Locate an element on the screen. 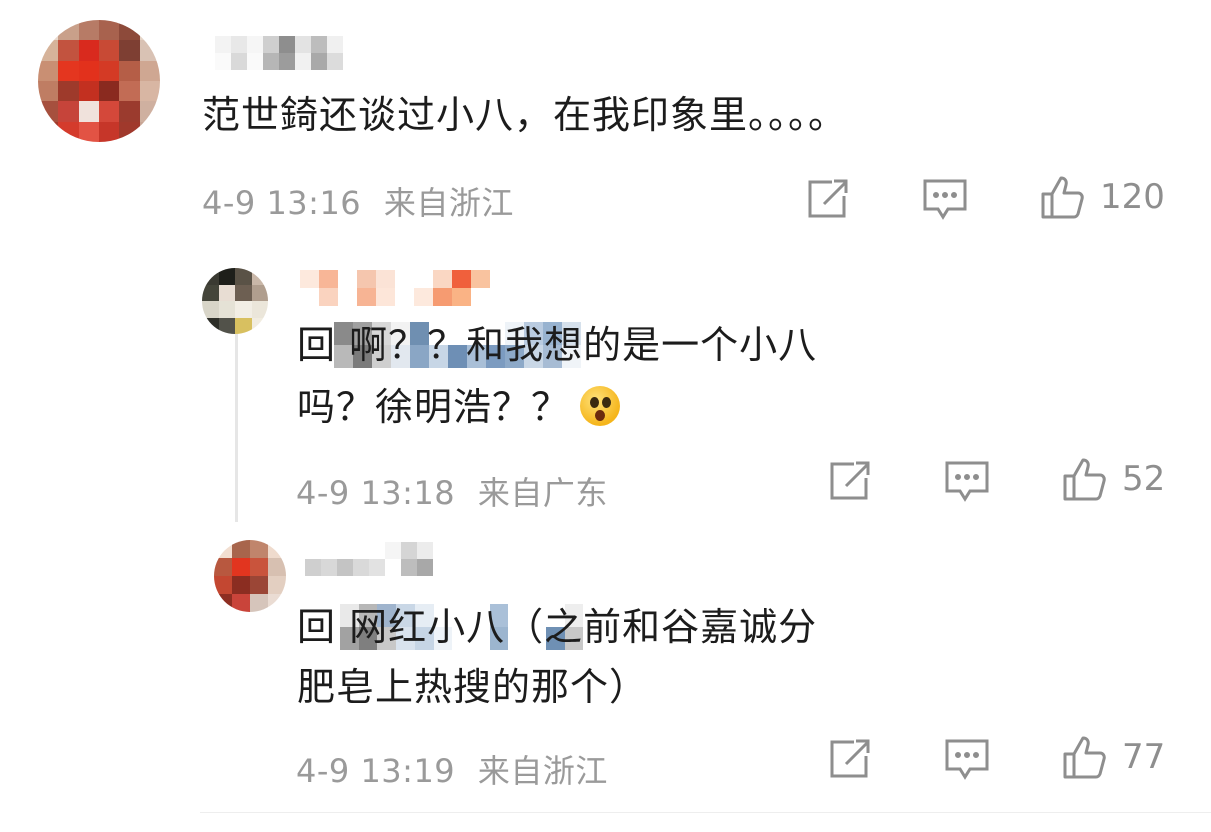 The height and width of the screenshot is (832, 1211). comment-time: 4-9 13:16 is located at coordinates (282, 203).